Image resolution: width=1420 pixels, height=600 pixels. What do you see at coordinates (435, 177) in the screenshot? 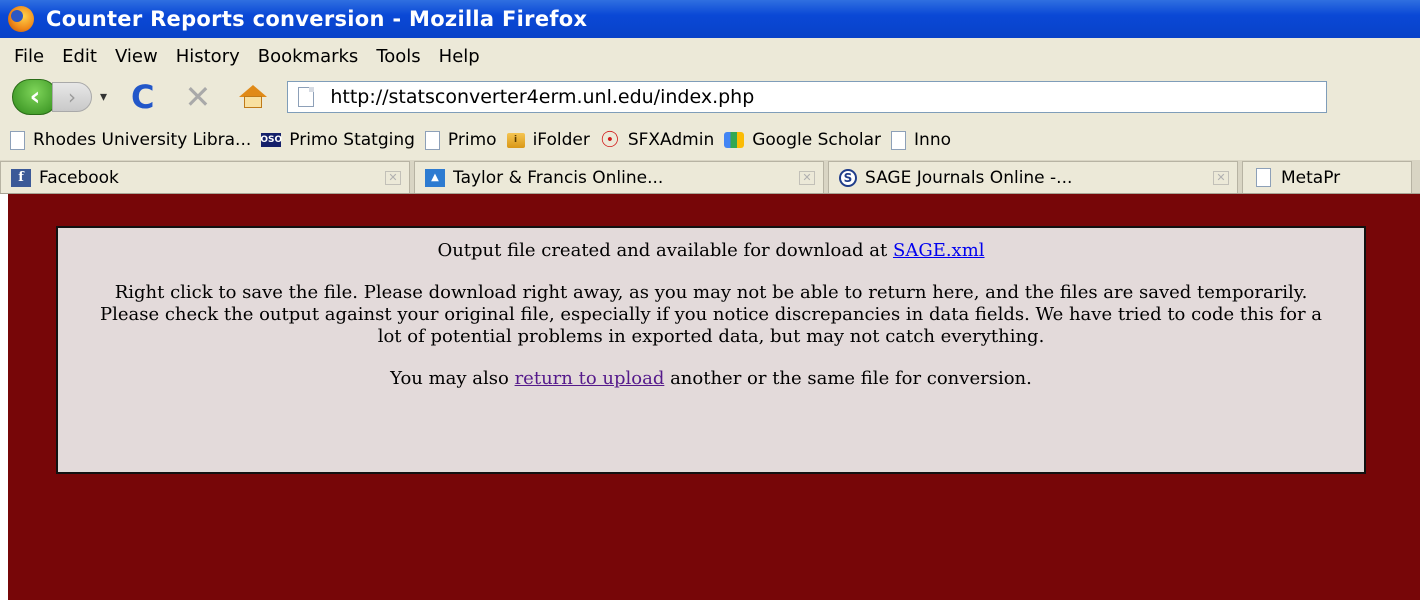
I see `taylor-francis-icon: ▲` at bounding box center [435, 177].